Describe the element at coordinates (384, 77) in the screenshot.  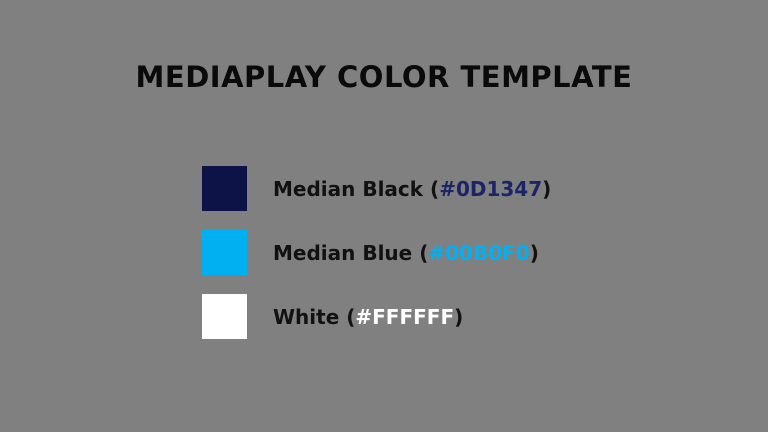
I see `page-title: MEDIAPLAY COLOR TEMPLATE` at that location.